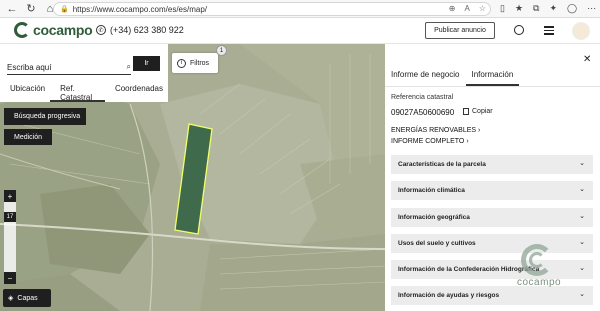 This screenshot has height=311, width=600. I want to click on tabs-divider, so click(492, 86).